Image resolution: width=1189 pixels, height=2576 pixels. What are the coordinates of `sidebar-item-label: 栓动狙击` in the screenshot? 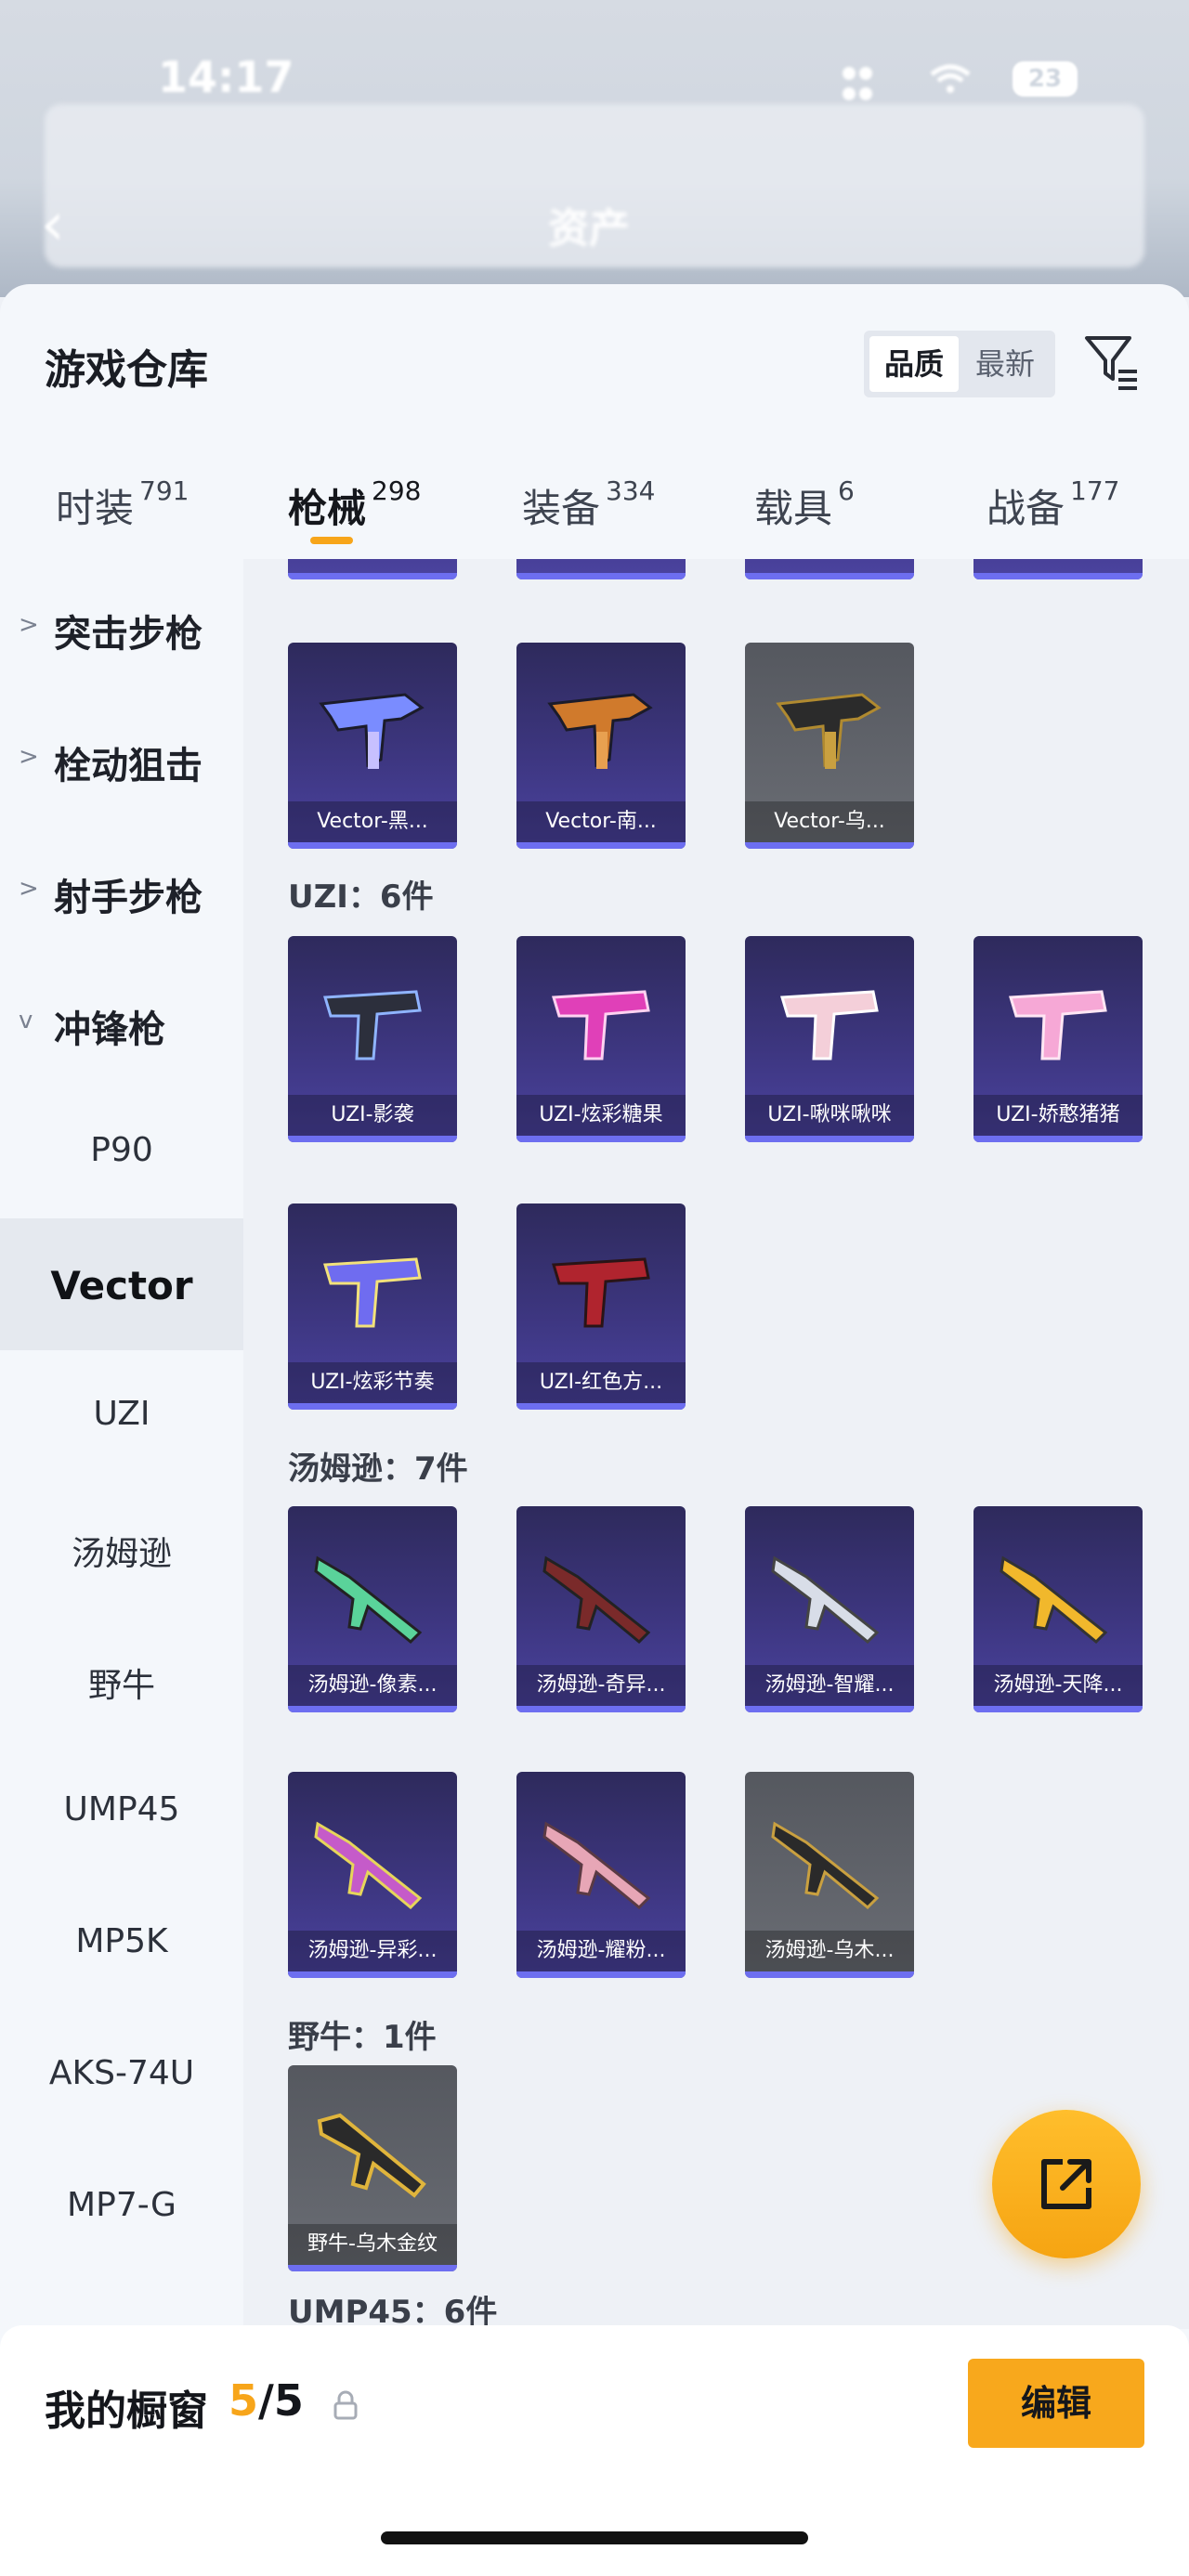 It's located at (128, 766).